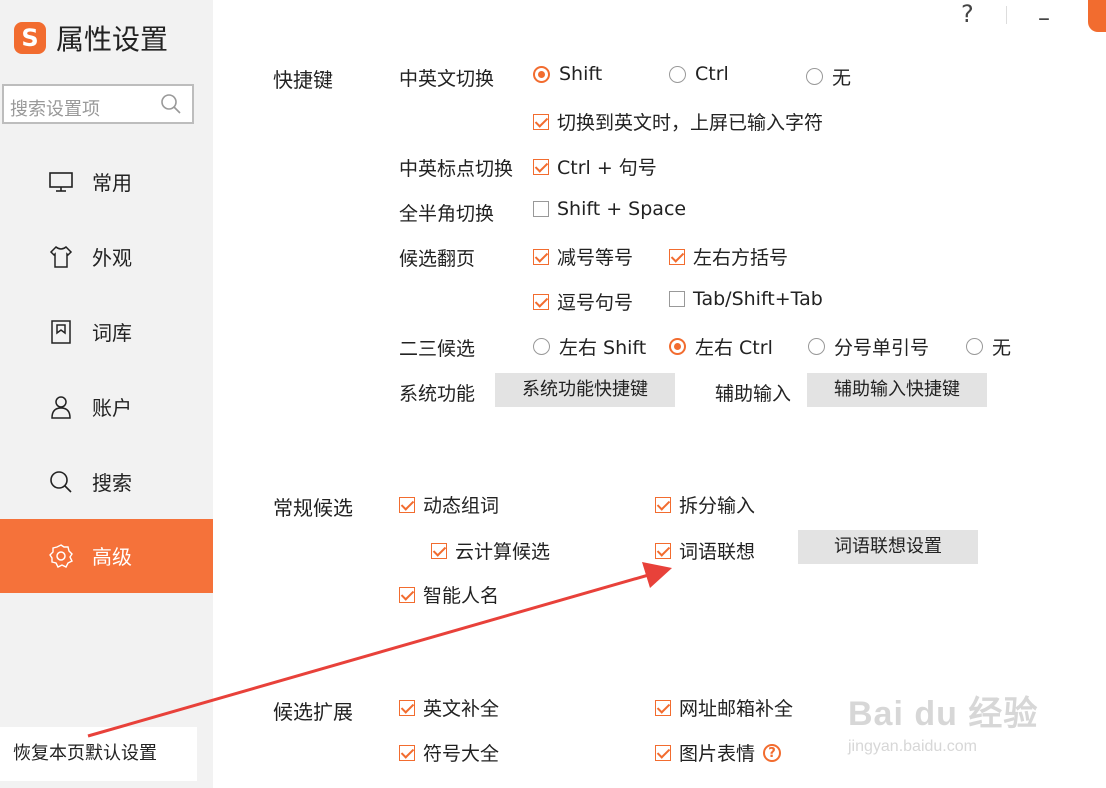 This screenshot has width=1106, height=788. I want to click on annotation-arrow, so click(379, 650).